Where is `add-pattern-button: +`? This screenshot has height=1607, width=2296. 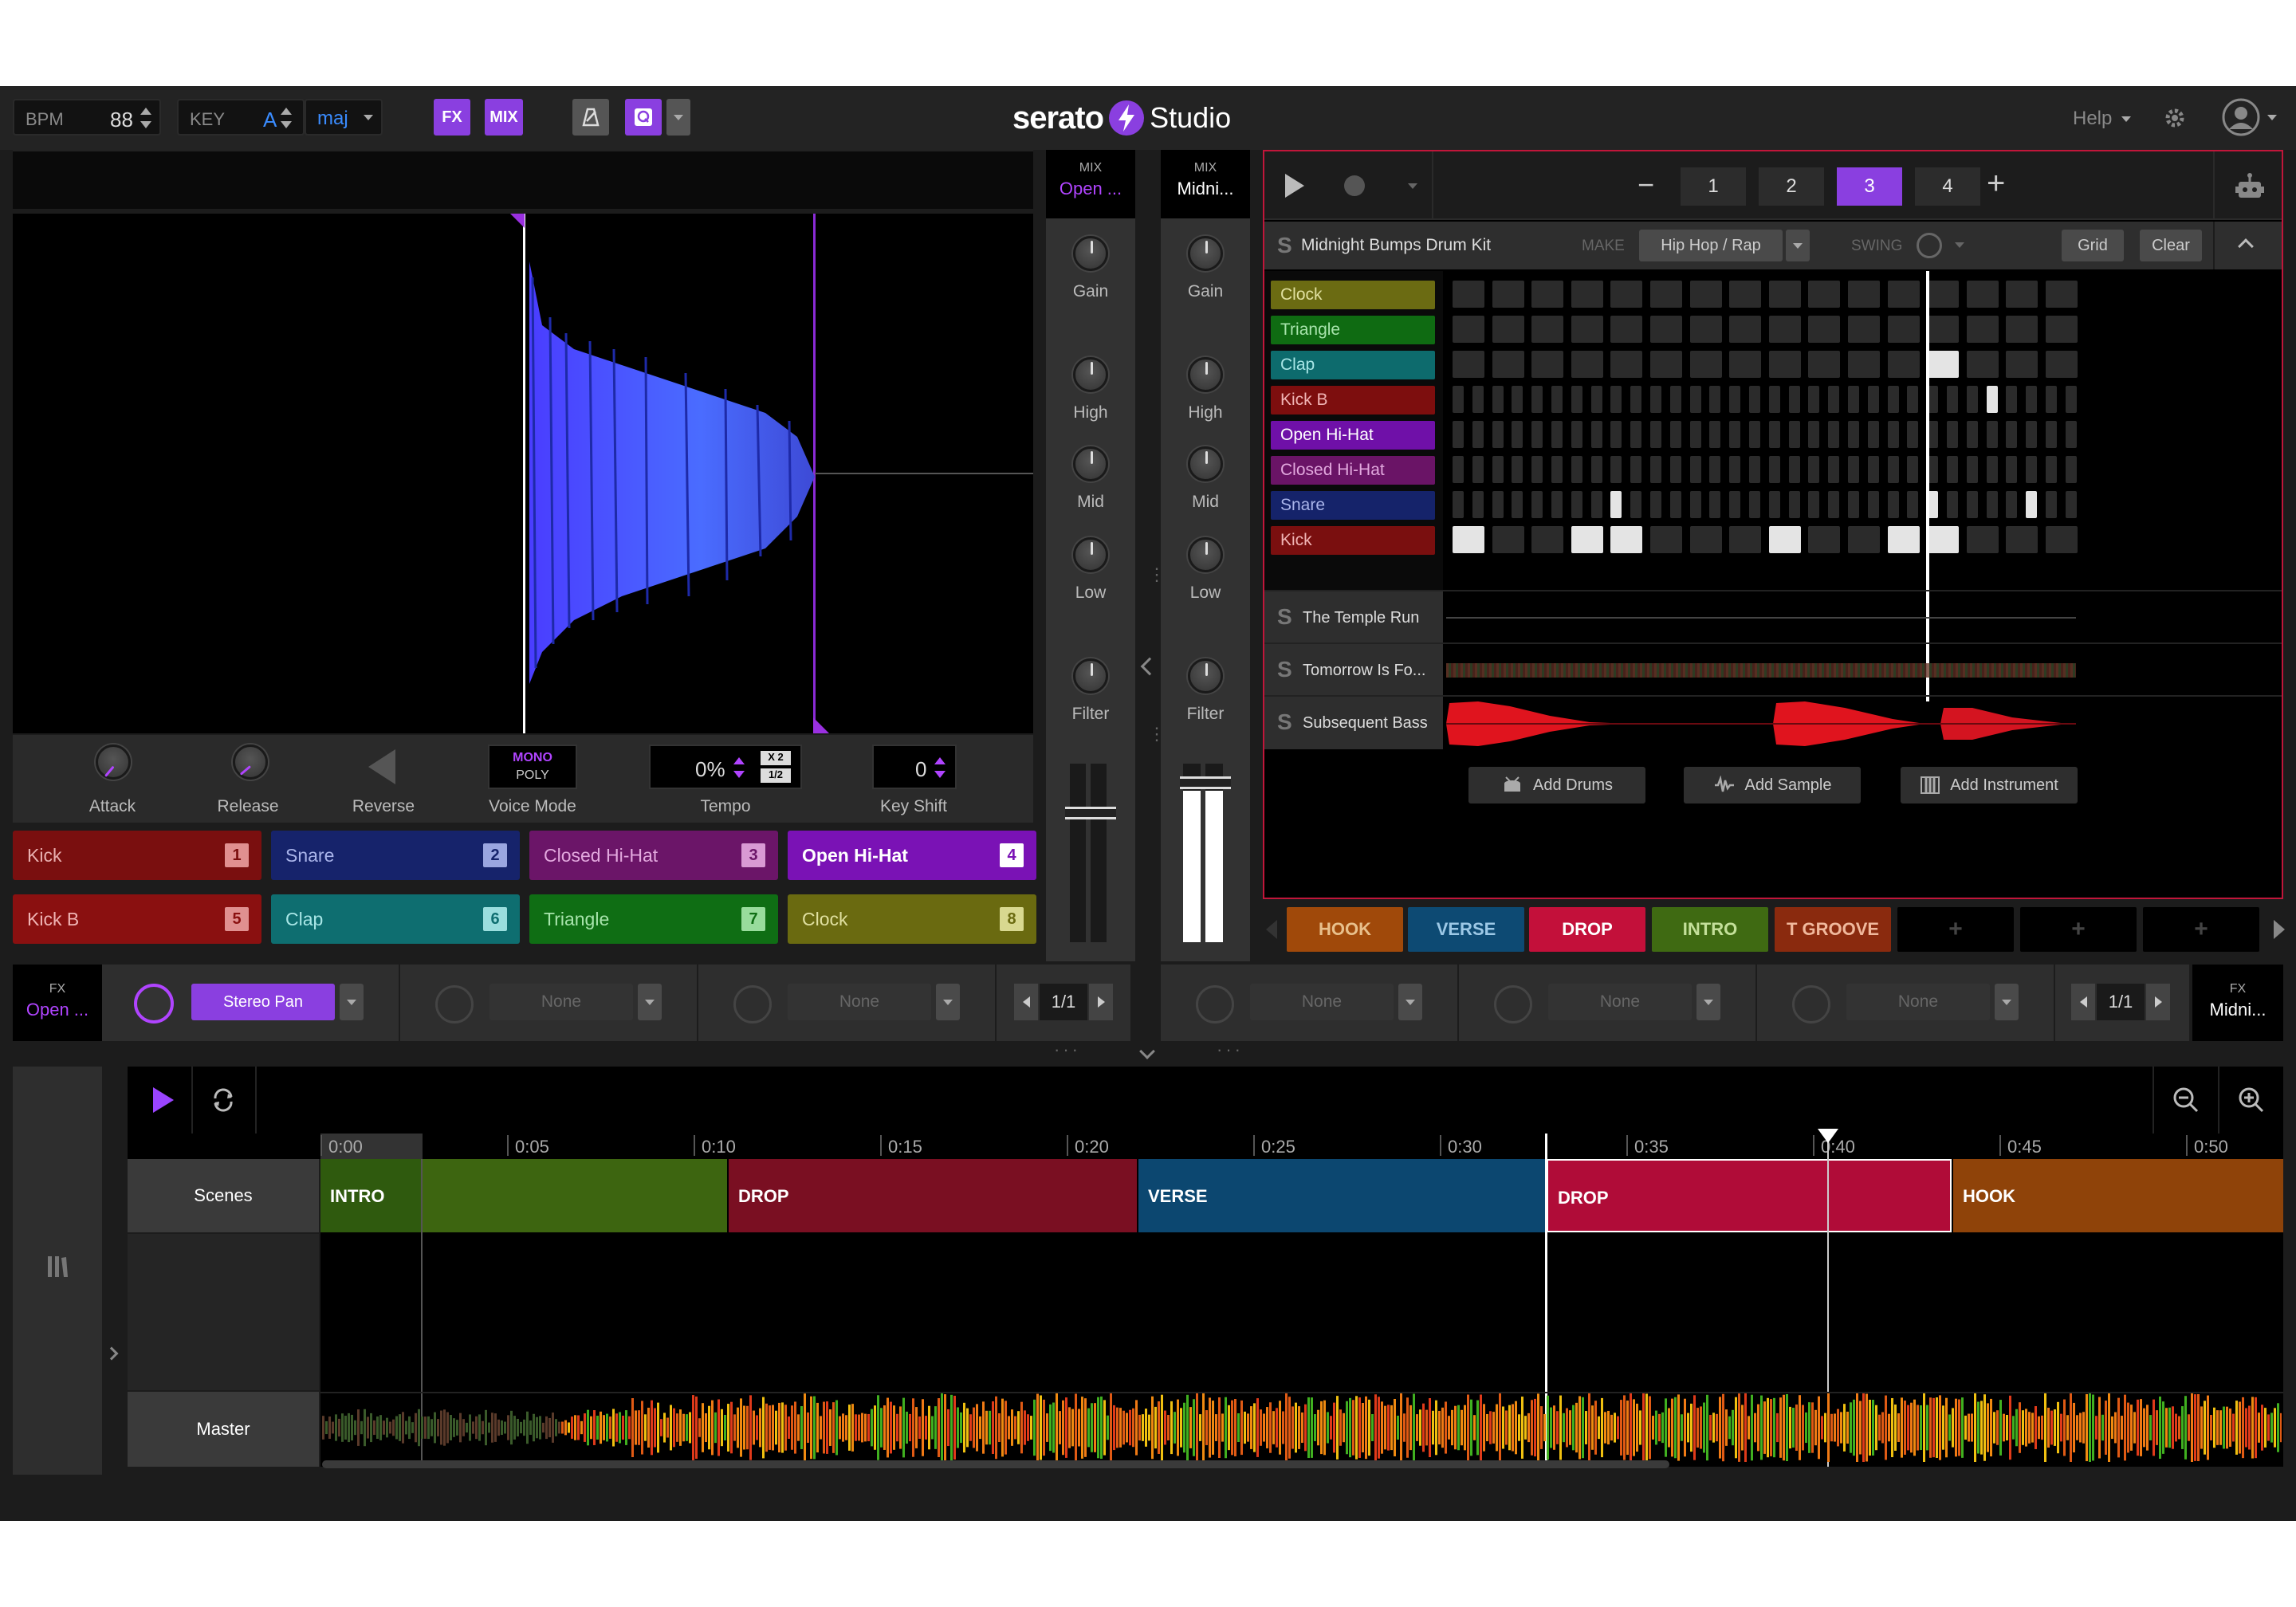
add-pattern-button: + is located at coordinates (2003, 183).